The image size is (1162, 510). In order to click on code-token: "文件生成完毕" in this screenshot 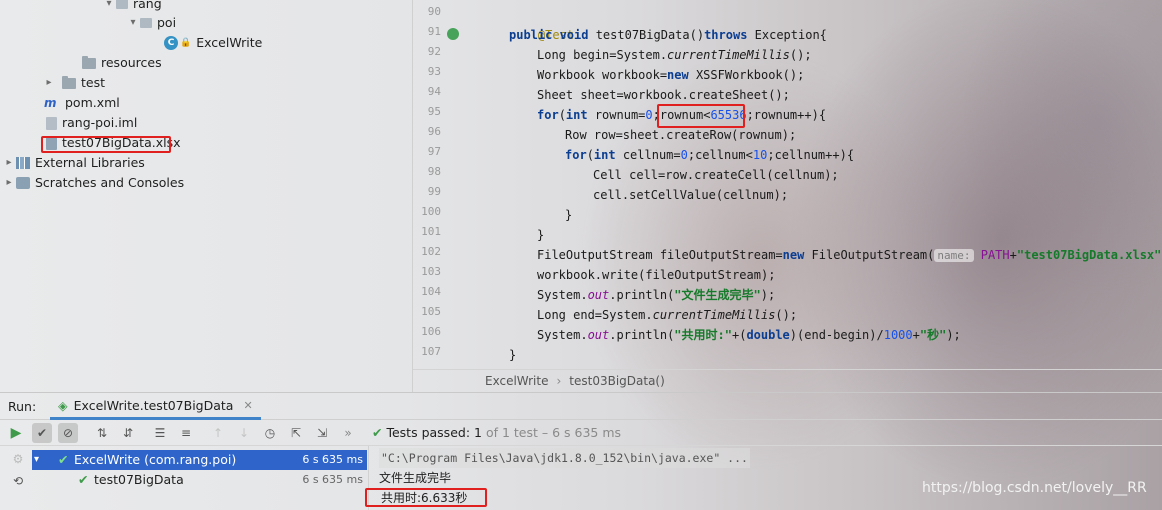, I will do `click(717, 295)`.